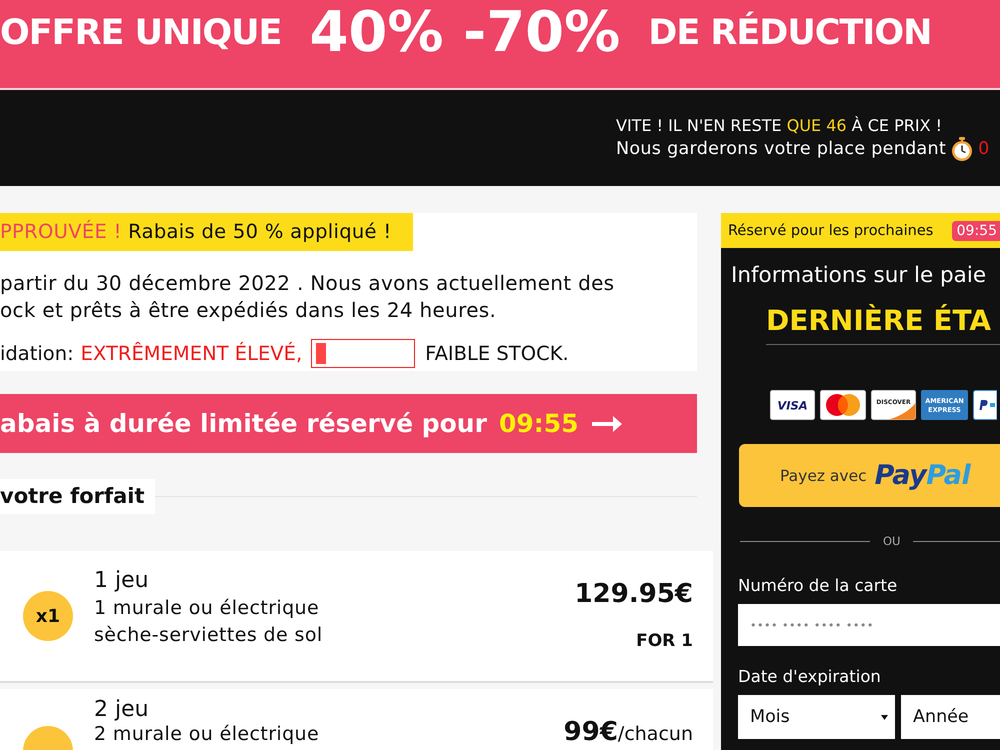  I want to click on package-title: 2 jeu, so click(122, 710).